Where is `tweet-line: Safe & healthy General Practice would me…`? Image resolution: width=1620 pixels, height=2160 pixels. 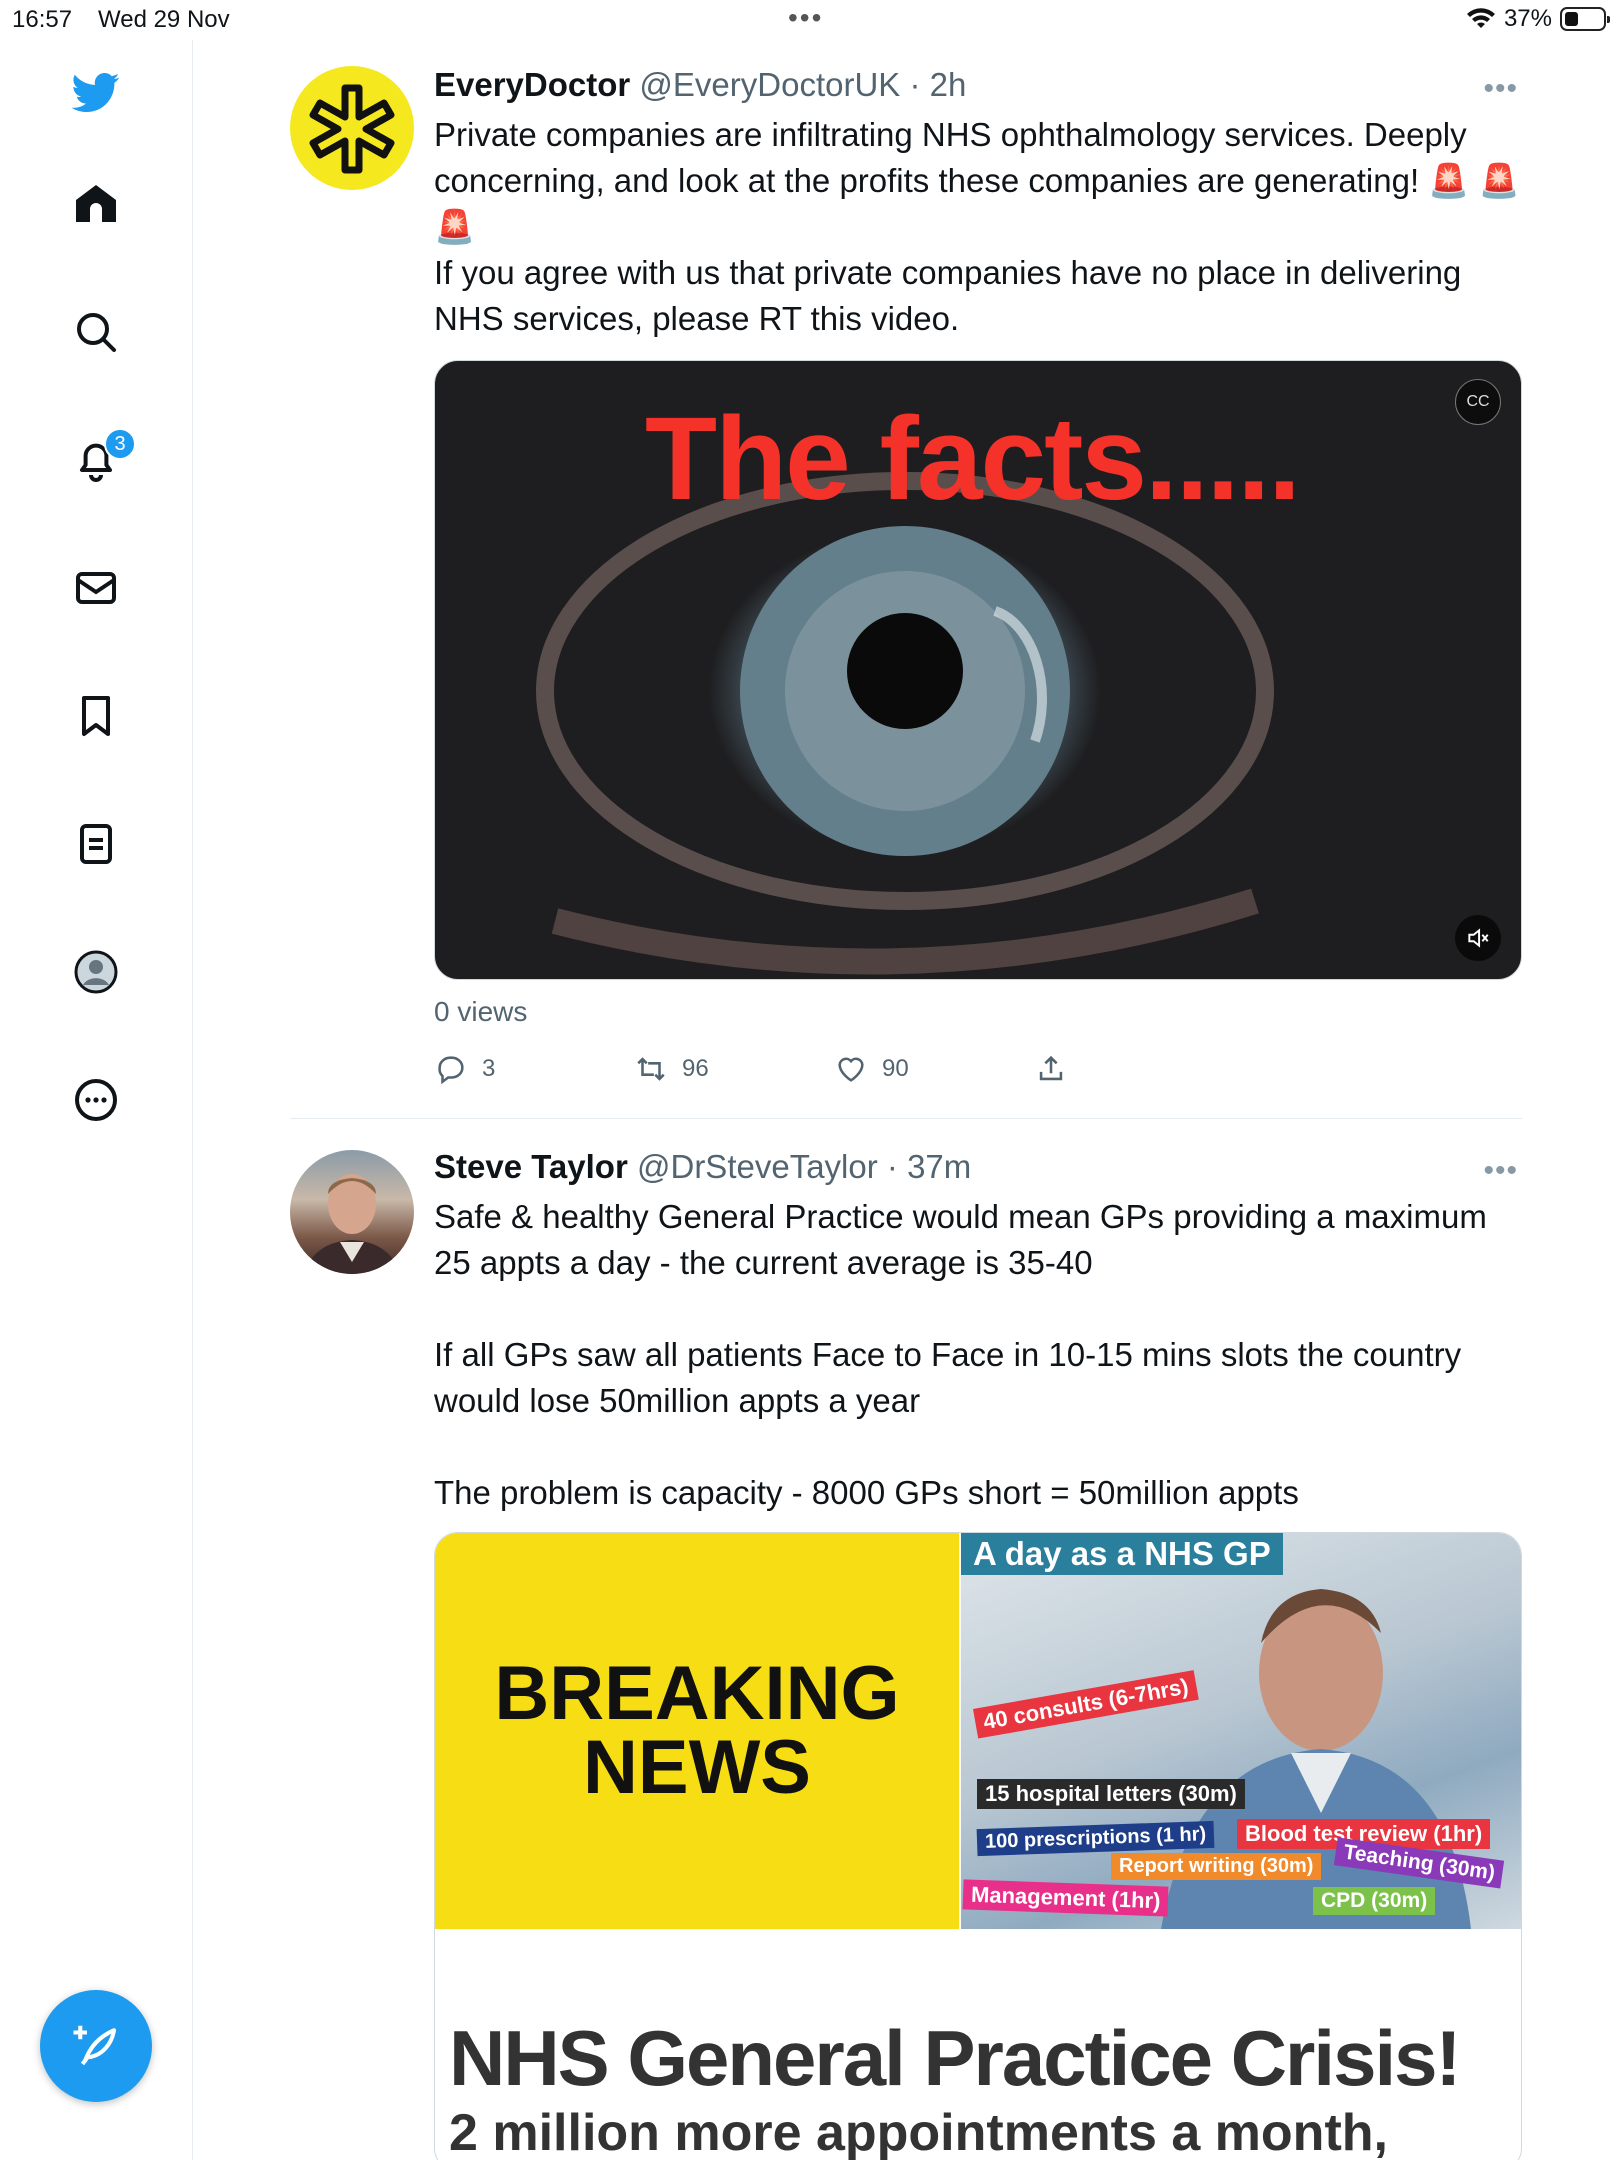 tweet-line: Safe & healthy General Practice would me… is located at coordinates (960, 1239).